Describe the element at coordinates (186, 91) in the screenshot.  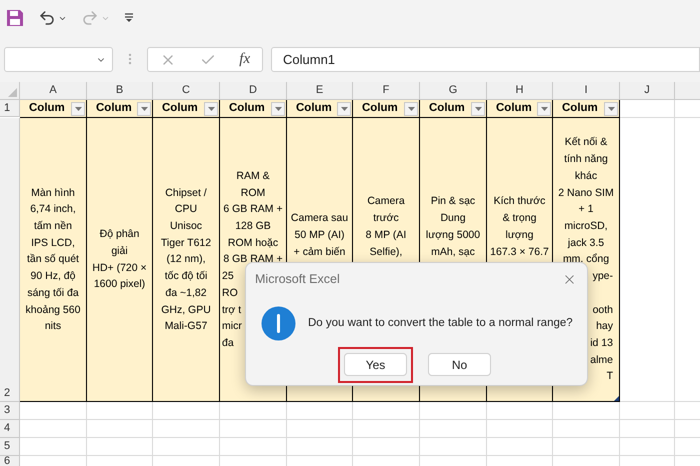
I see `column-header: C` at that location.